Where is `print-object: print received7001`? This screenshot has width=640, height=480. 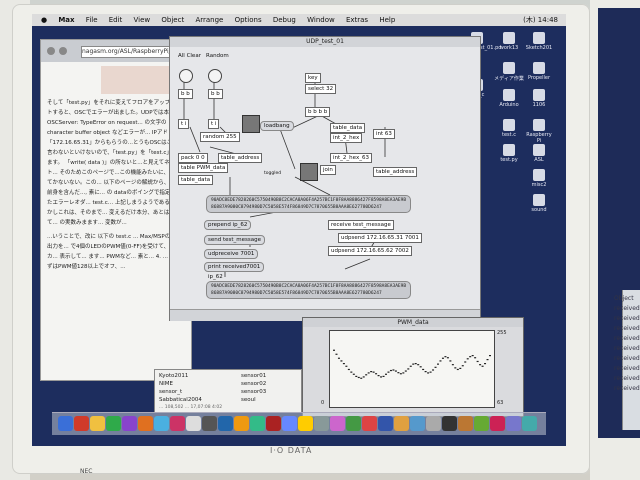 print-object: print received7001 is located at coordinates (234, 267).